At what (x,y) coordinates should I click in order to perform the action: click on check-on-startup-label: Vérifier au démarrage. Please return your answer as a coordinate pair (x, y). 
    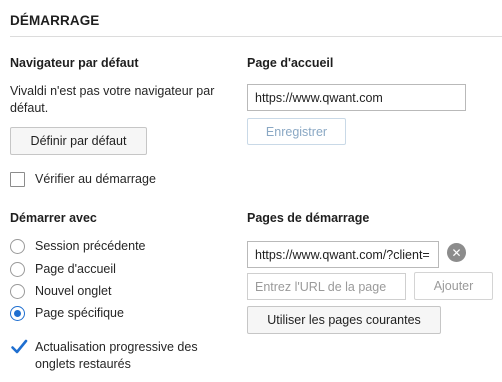
    Looking at the image, I should click on (95, 179).